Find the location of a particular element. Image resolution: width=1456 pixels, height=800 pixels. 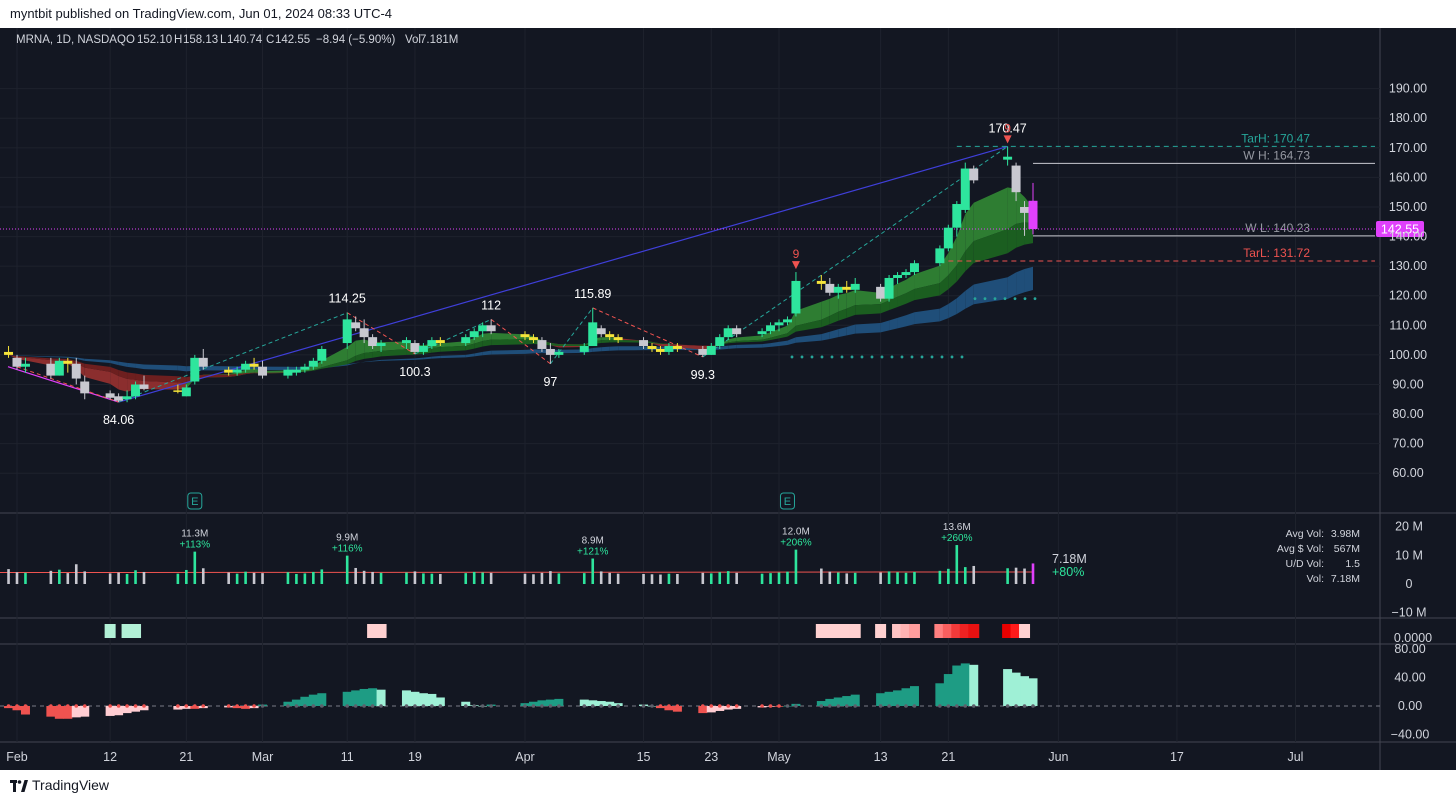

fast-ema-cloud is located at coordinates (1012, 208).